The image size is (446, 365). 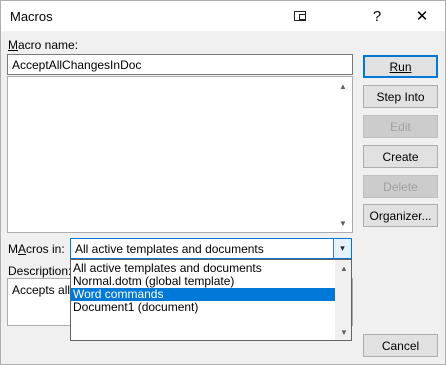 What do you see at coordinates (180, 64) in the screenshot?
I see `macro-name-input: AcceptAllChangesInDoc` at bounding box center [180, 64].